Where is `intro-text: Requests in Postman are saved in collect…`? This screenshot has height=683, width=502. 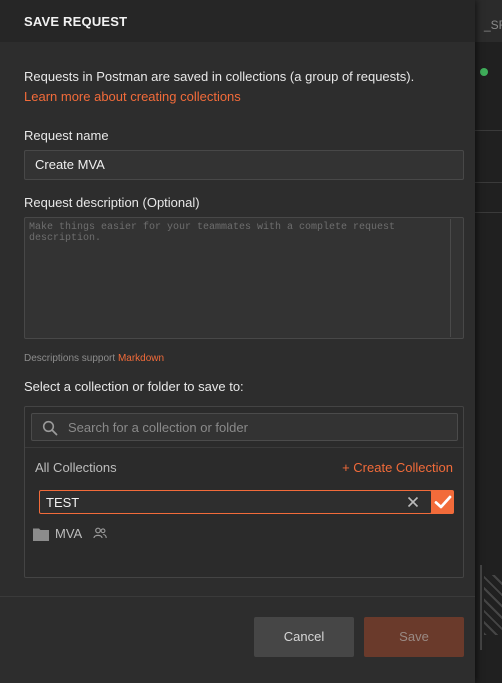
intro-text: Requests in Postman are saved in collect… is located at coordinates (219, 76).